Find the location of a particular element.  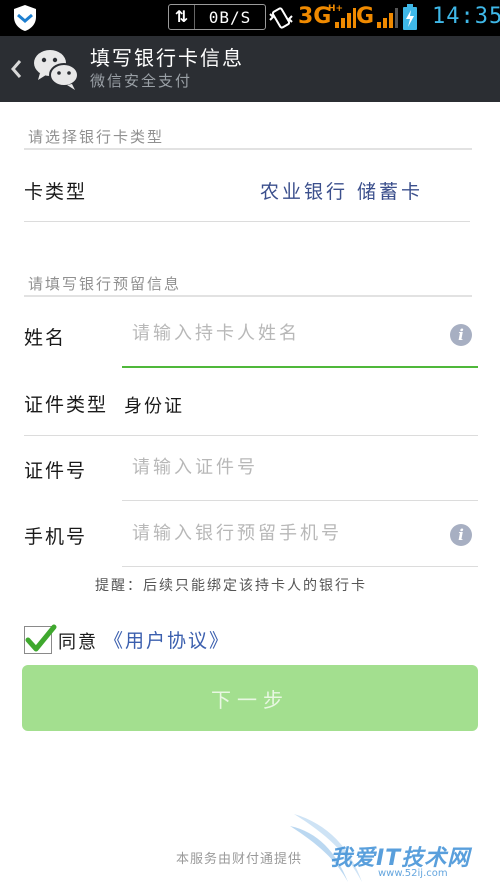

card-type-value: 农业银行 储蓄卡 is located at coordinates (341, 190).